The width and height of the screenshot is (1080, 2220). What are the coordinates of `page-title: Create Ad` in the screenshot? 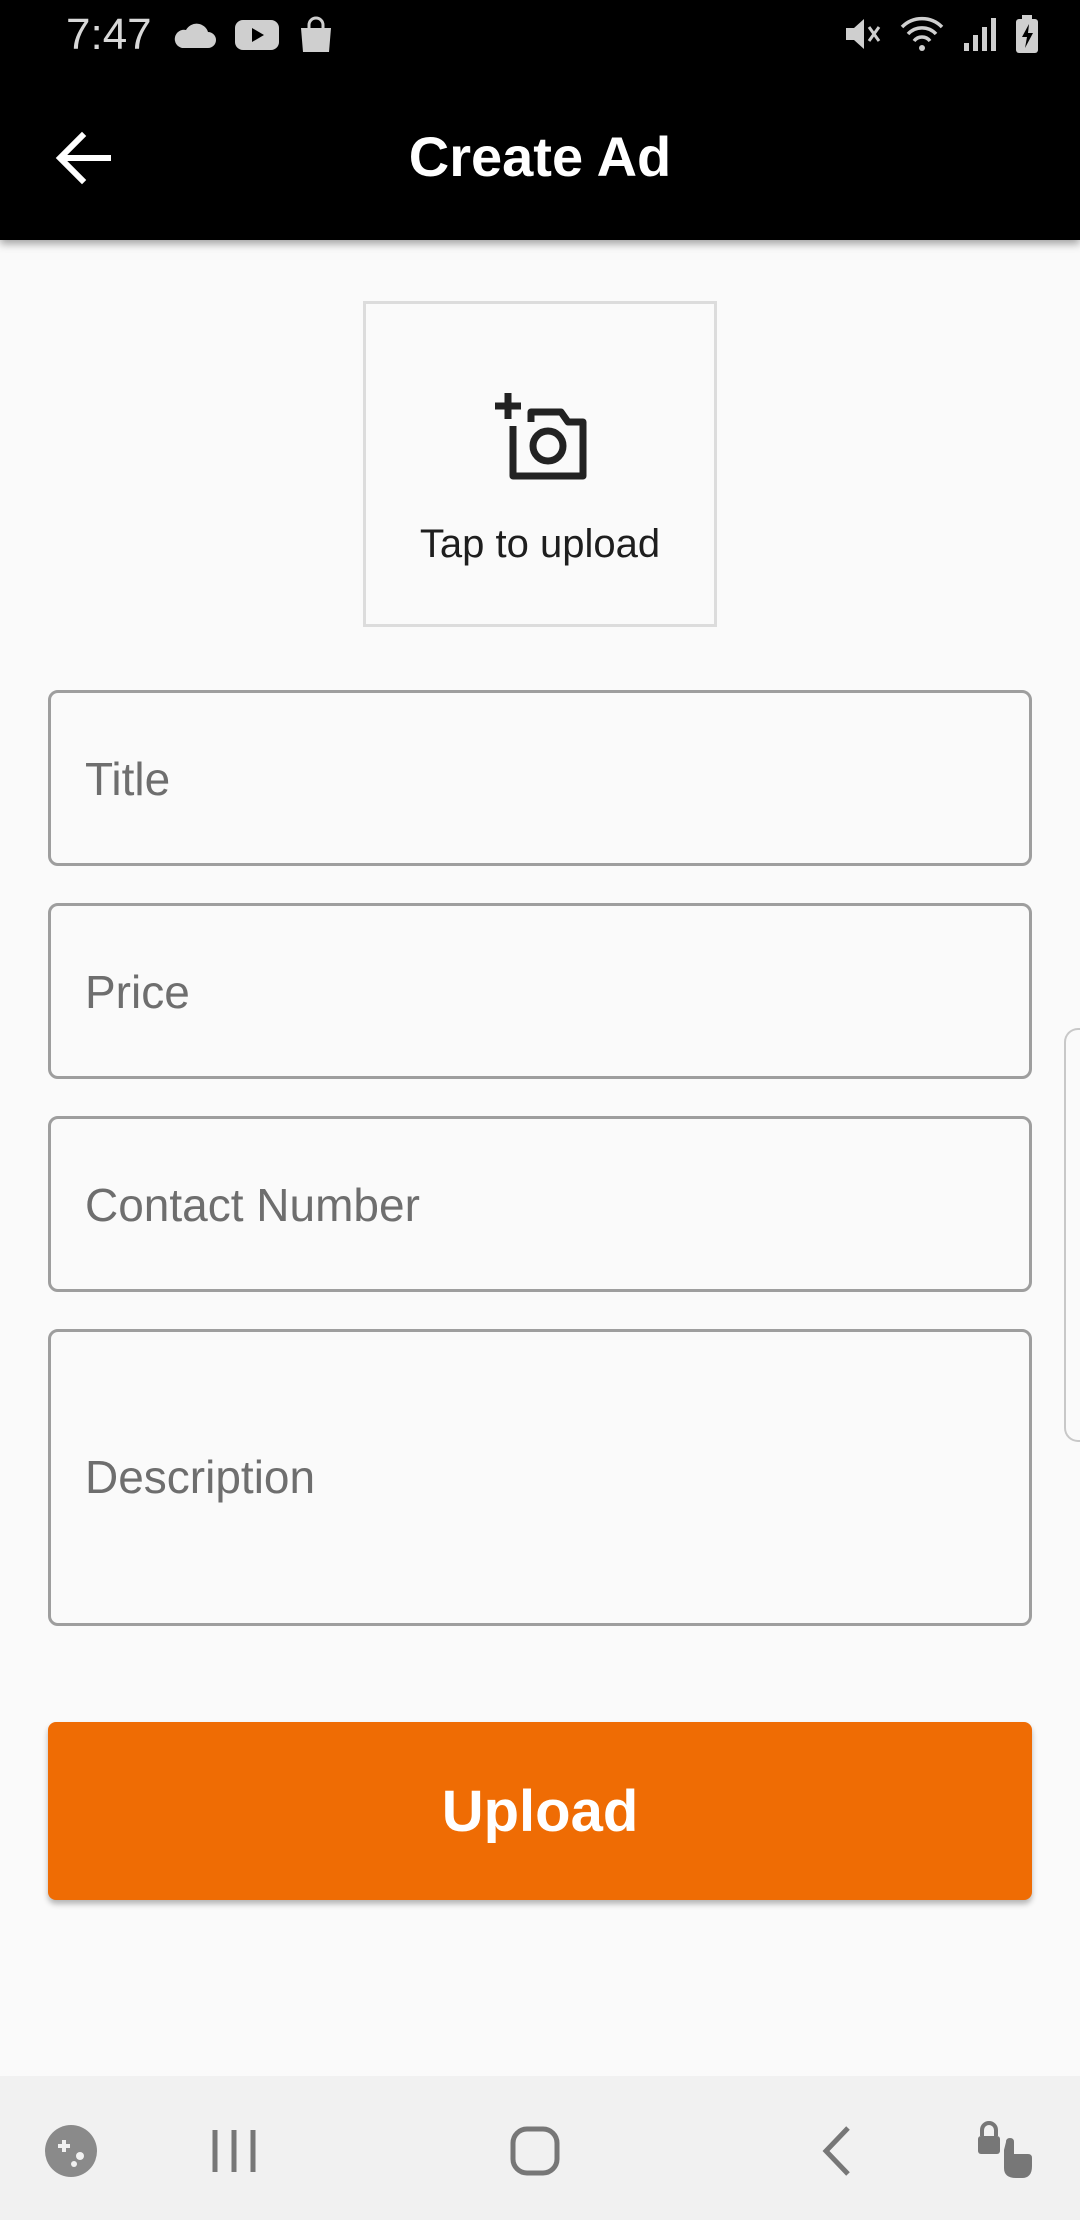 It's located at (540, 156).